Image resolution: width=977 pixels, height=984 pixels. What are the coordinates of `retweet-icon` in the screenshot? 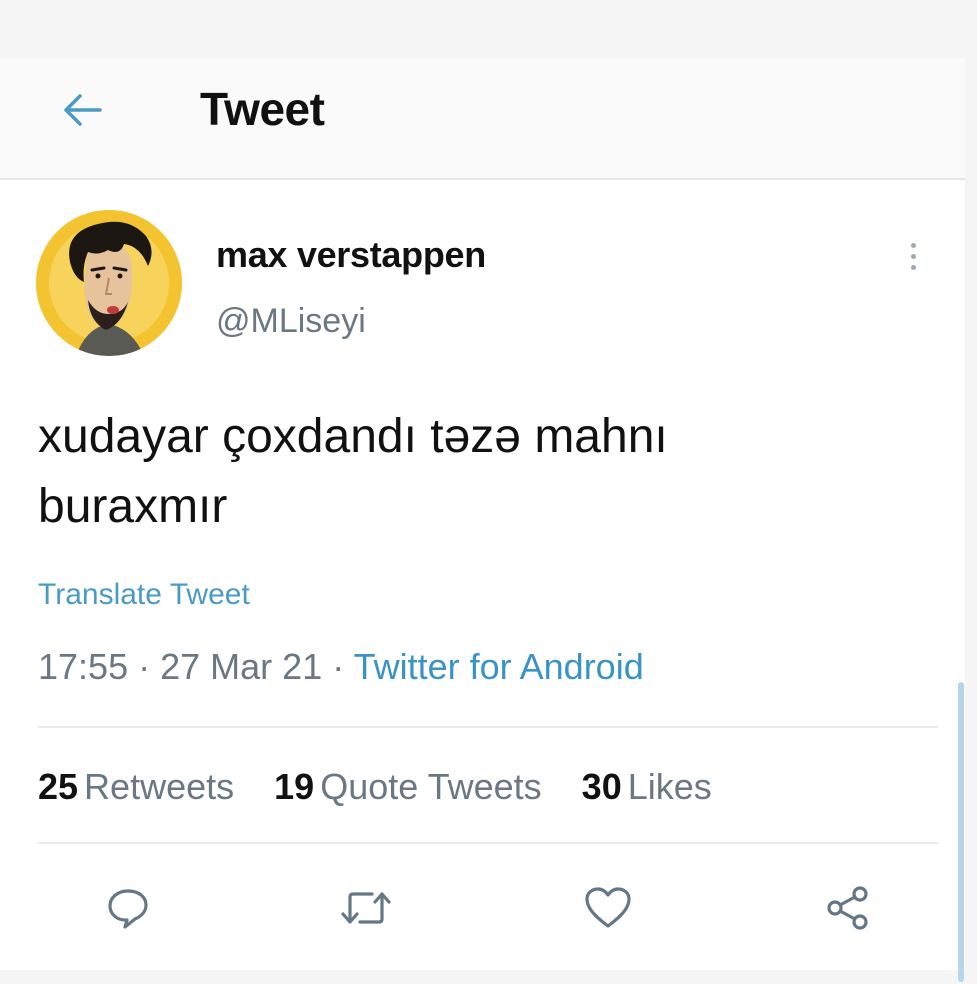 It's located at (366, 908).